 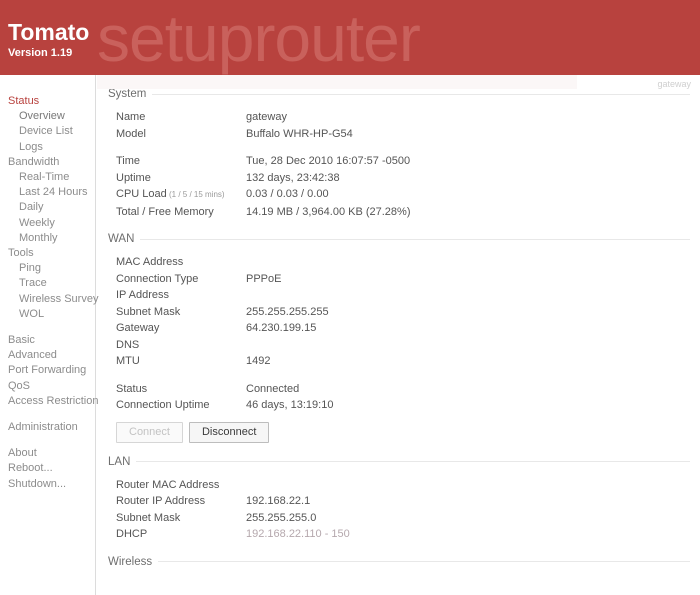 I want to click on site-watermark-descender-text: setuprouter, so click(x=258, y=78).